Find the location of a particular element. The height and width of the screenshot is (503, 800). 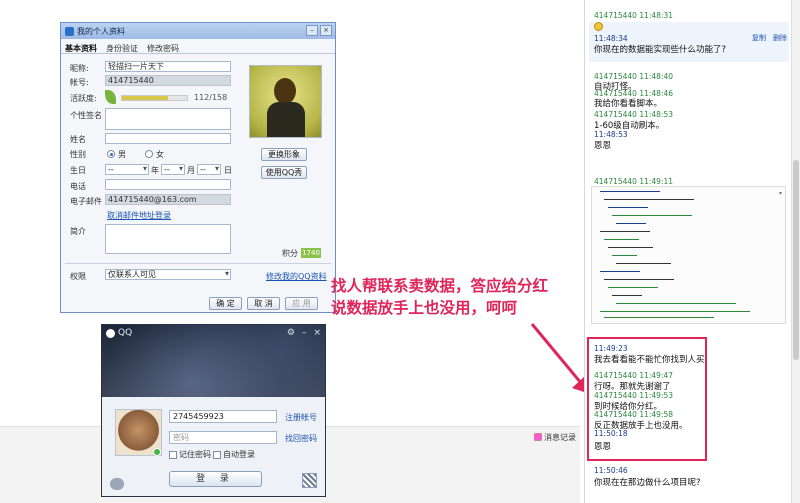

phone-label: 电话 is located at coordinates (78, 186).